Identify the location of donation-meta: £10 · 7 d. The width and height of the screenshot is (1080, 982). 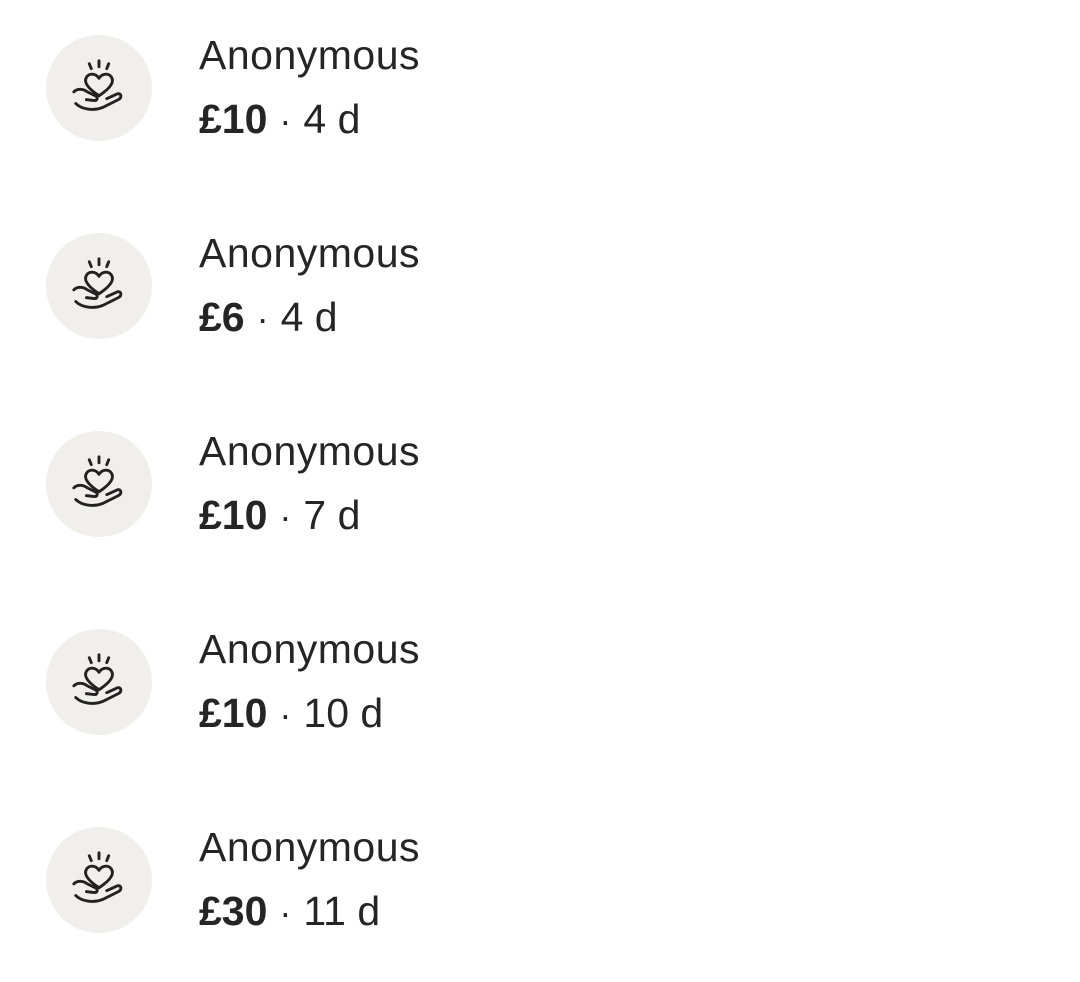
(309, 516).